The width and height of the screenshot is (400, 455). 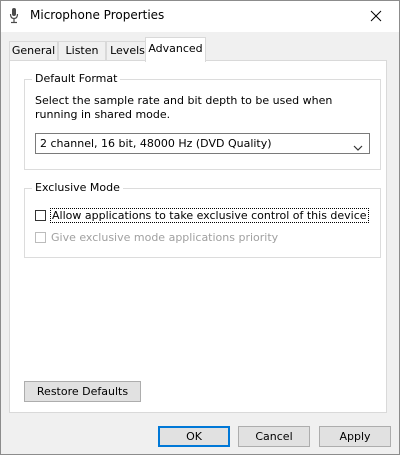 I want to click on cancel-button: Cancel, so click(x=274, y=436).